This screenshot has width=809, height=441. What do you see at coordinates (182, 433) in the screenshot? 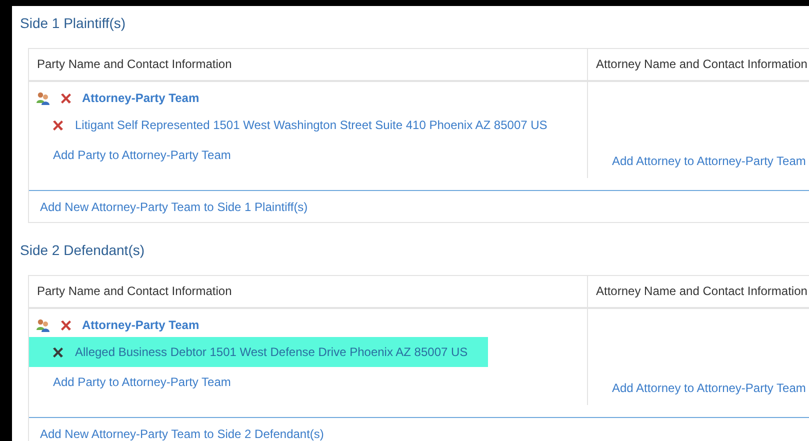
I see `add-team-link: Add New Attorney-Party Team to Side 2 Defendant(s)` at bounding box center [182, 433].